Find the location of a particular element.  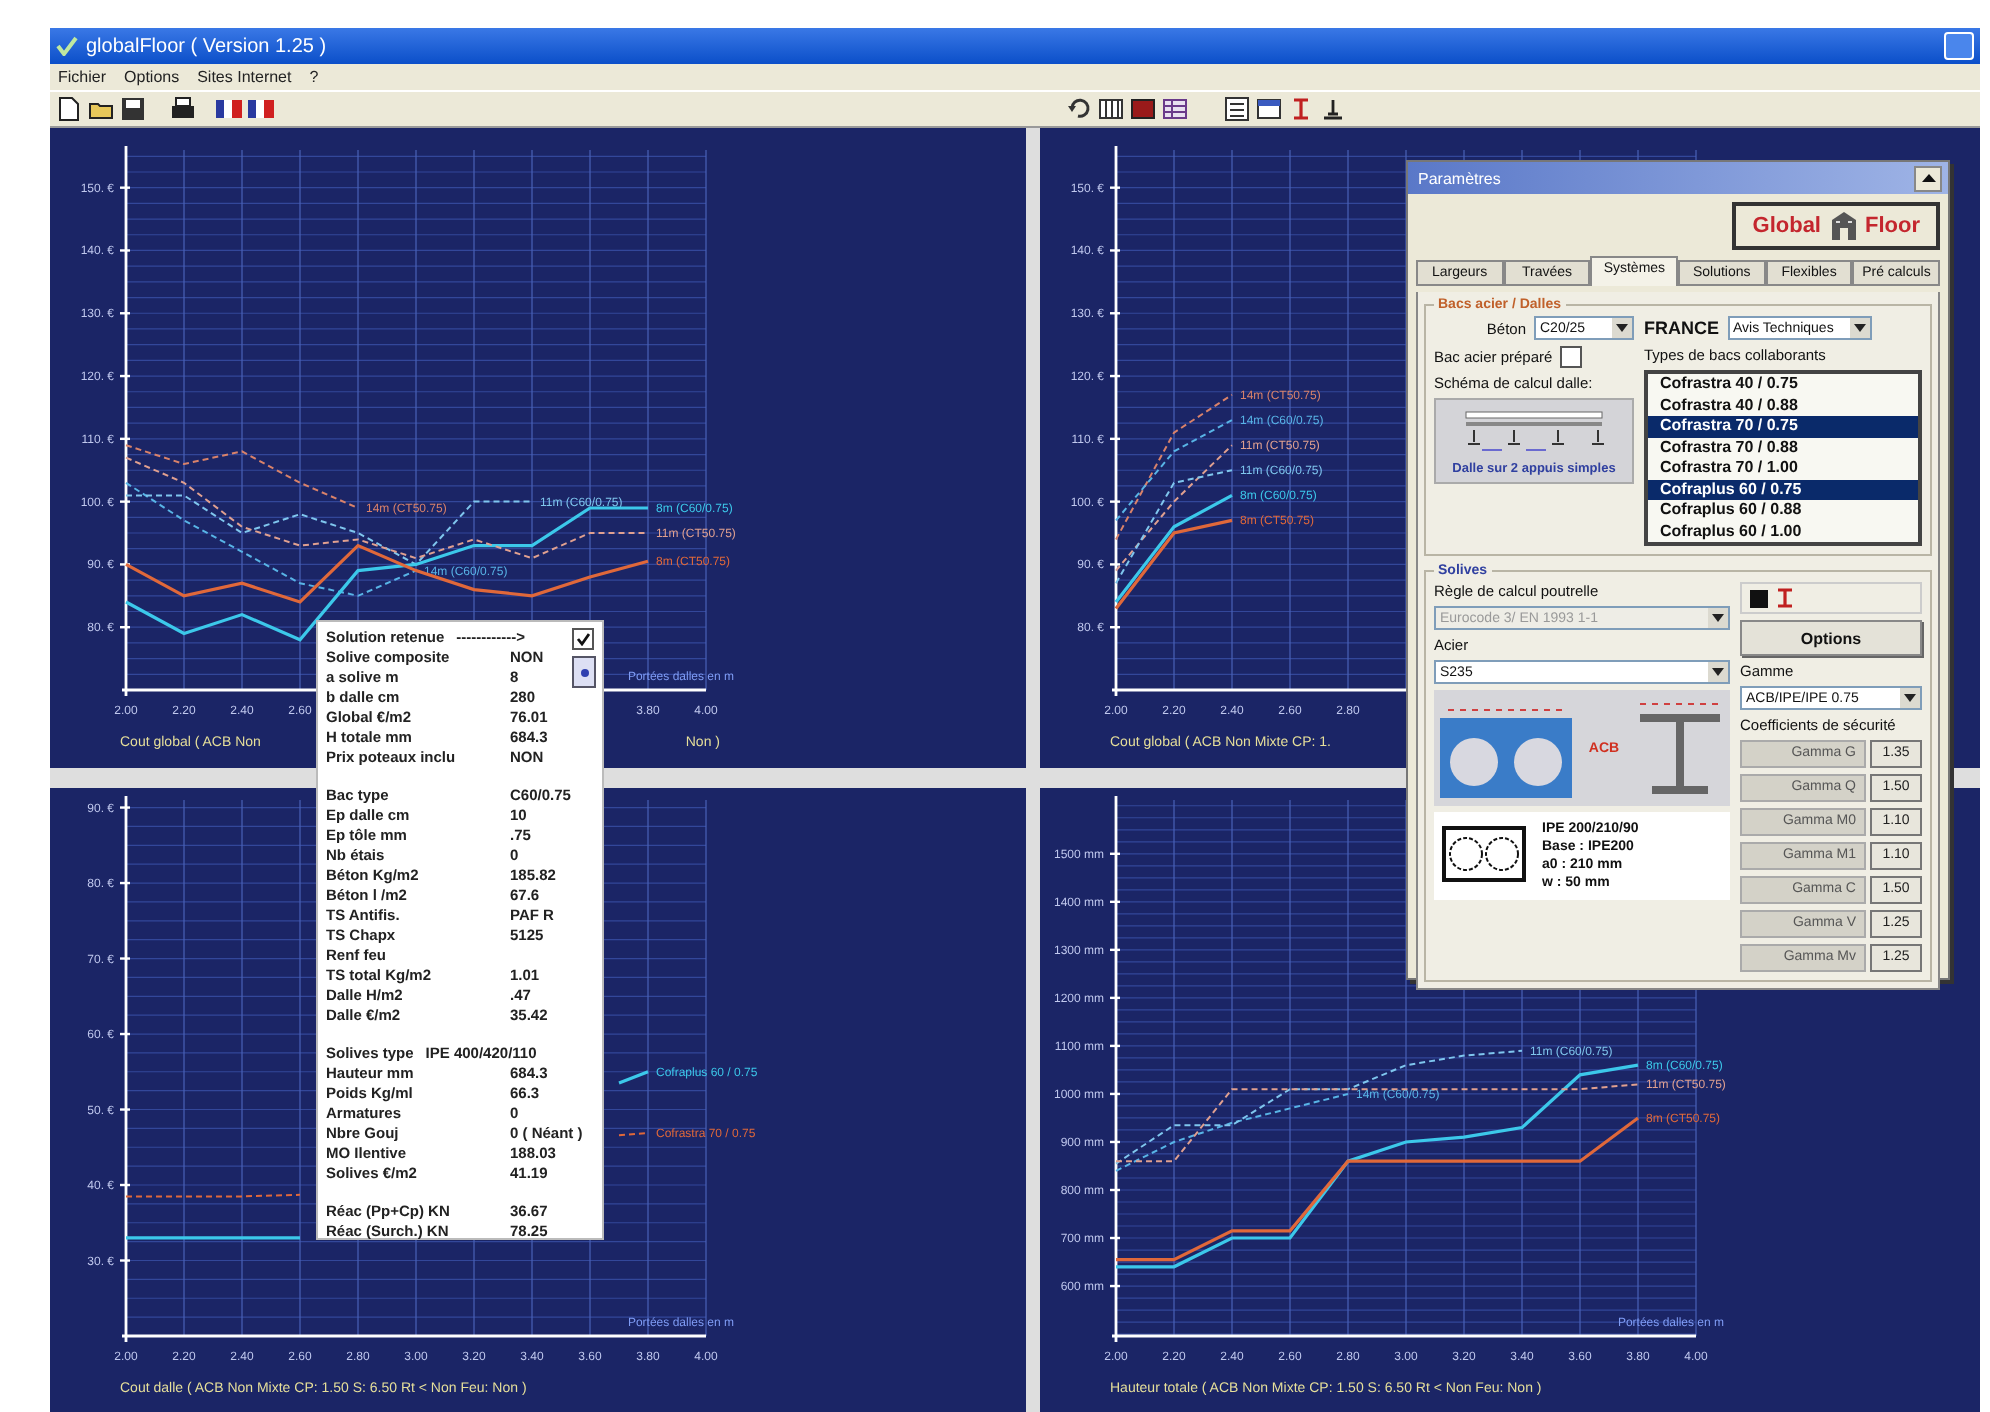

logo-text: Global is located at coordinates (1786, 226).